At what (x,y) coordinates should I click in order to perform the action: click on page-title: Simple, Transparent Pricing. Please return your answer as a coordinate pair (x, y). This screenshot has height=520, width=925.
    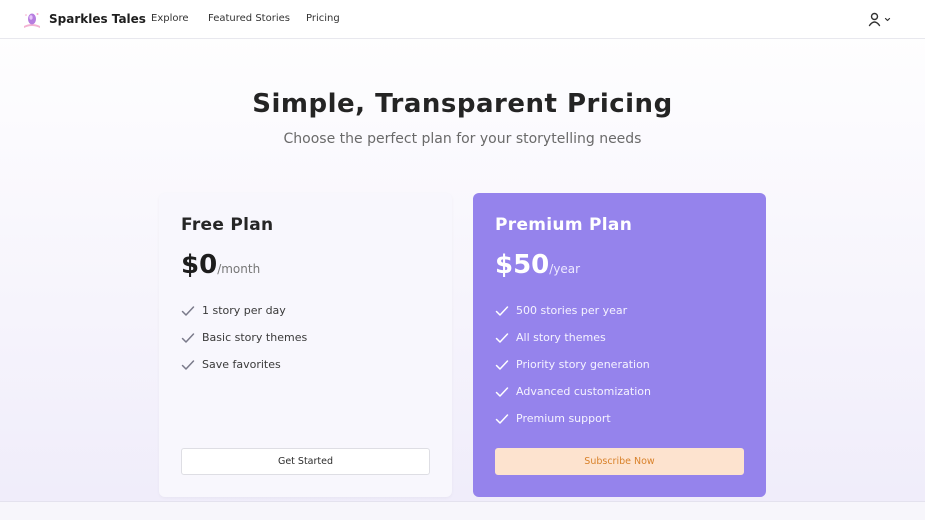
    Looking at the image, I should click on (462, 104).